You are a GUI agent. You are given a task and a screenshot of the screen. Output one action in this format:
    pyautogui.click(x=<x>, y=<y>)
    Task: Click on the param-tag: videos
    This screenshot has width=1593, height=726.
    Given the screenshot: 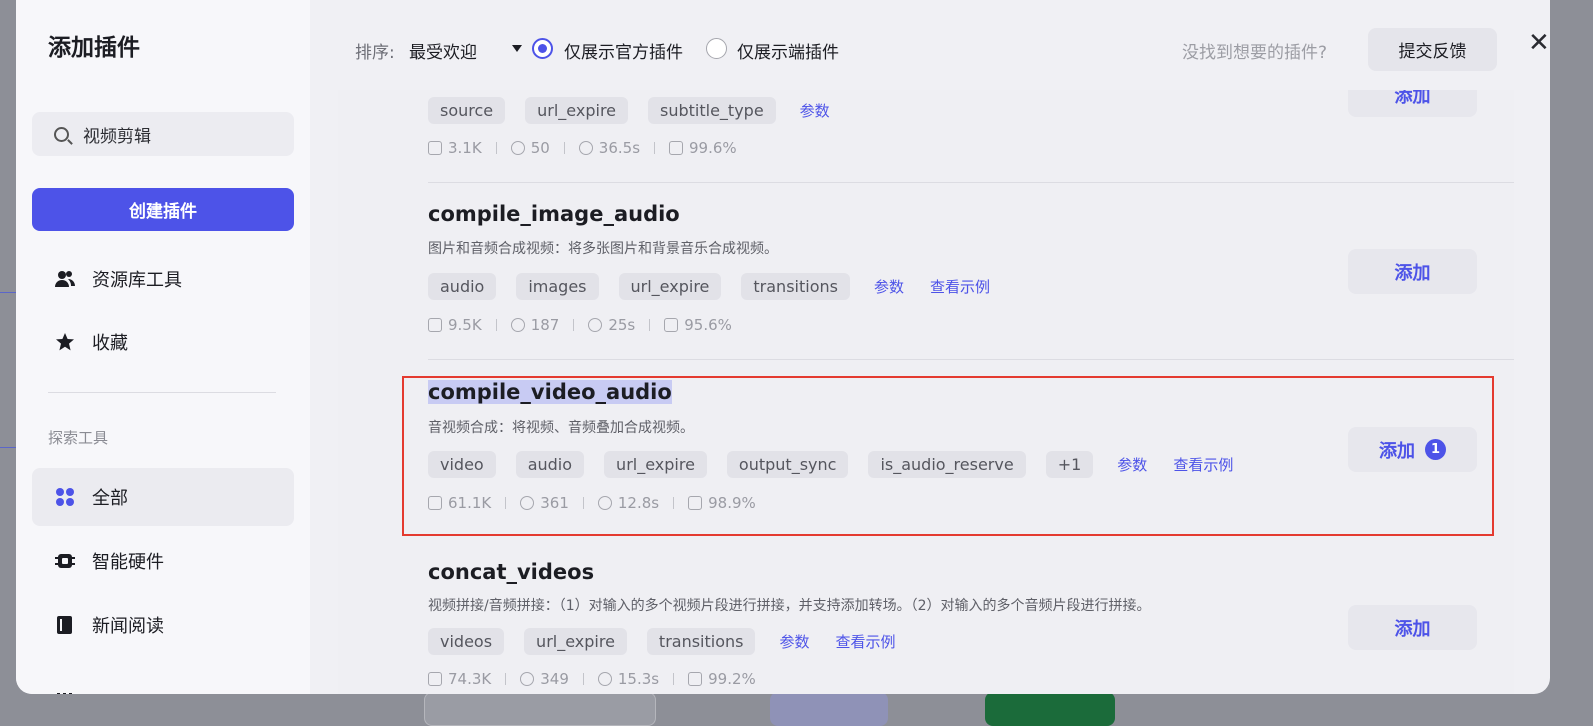 What is the action you would take?
    pyautogui.click(x=466, y=641)
    